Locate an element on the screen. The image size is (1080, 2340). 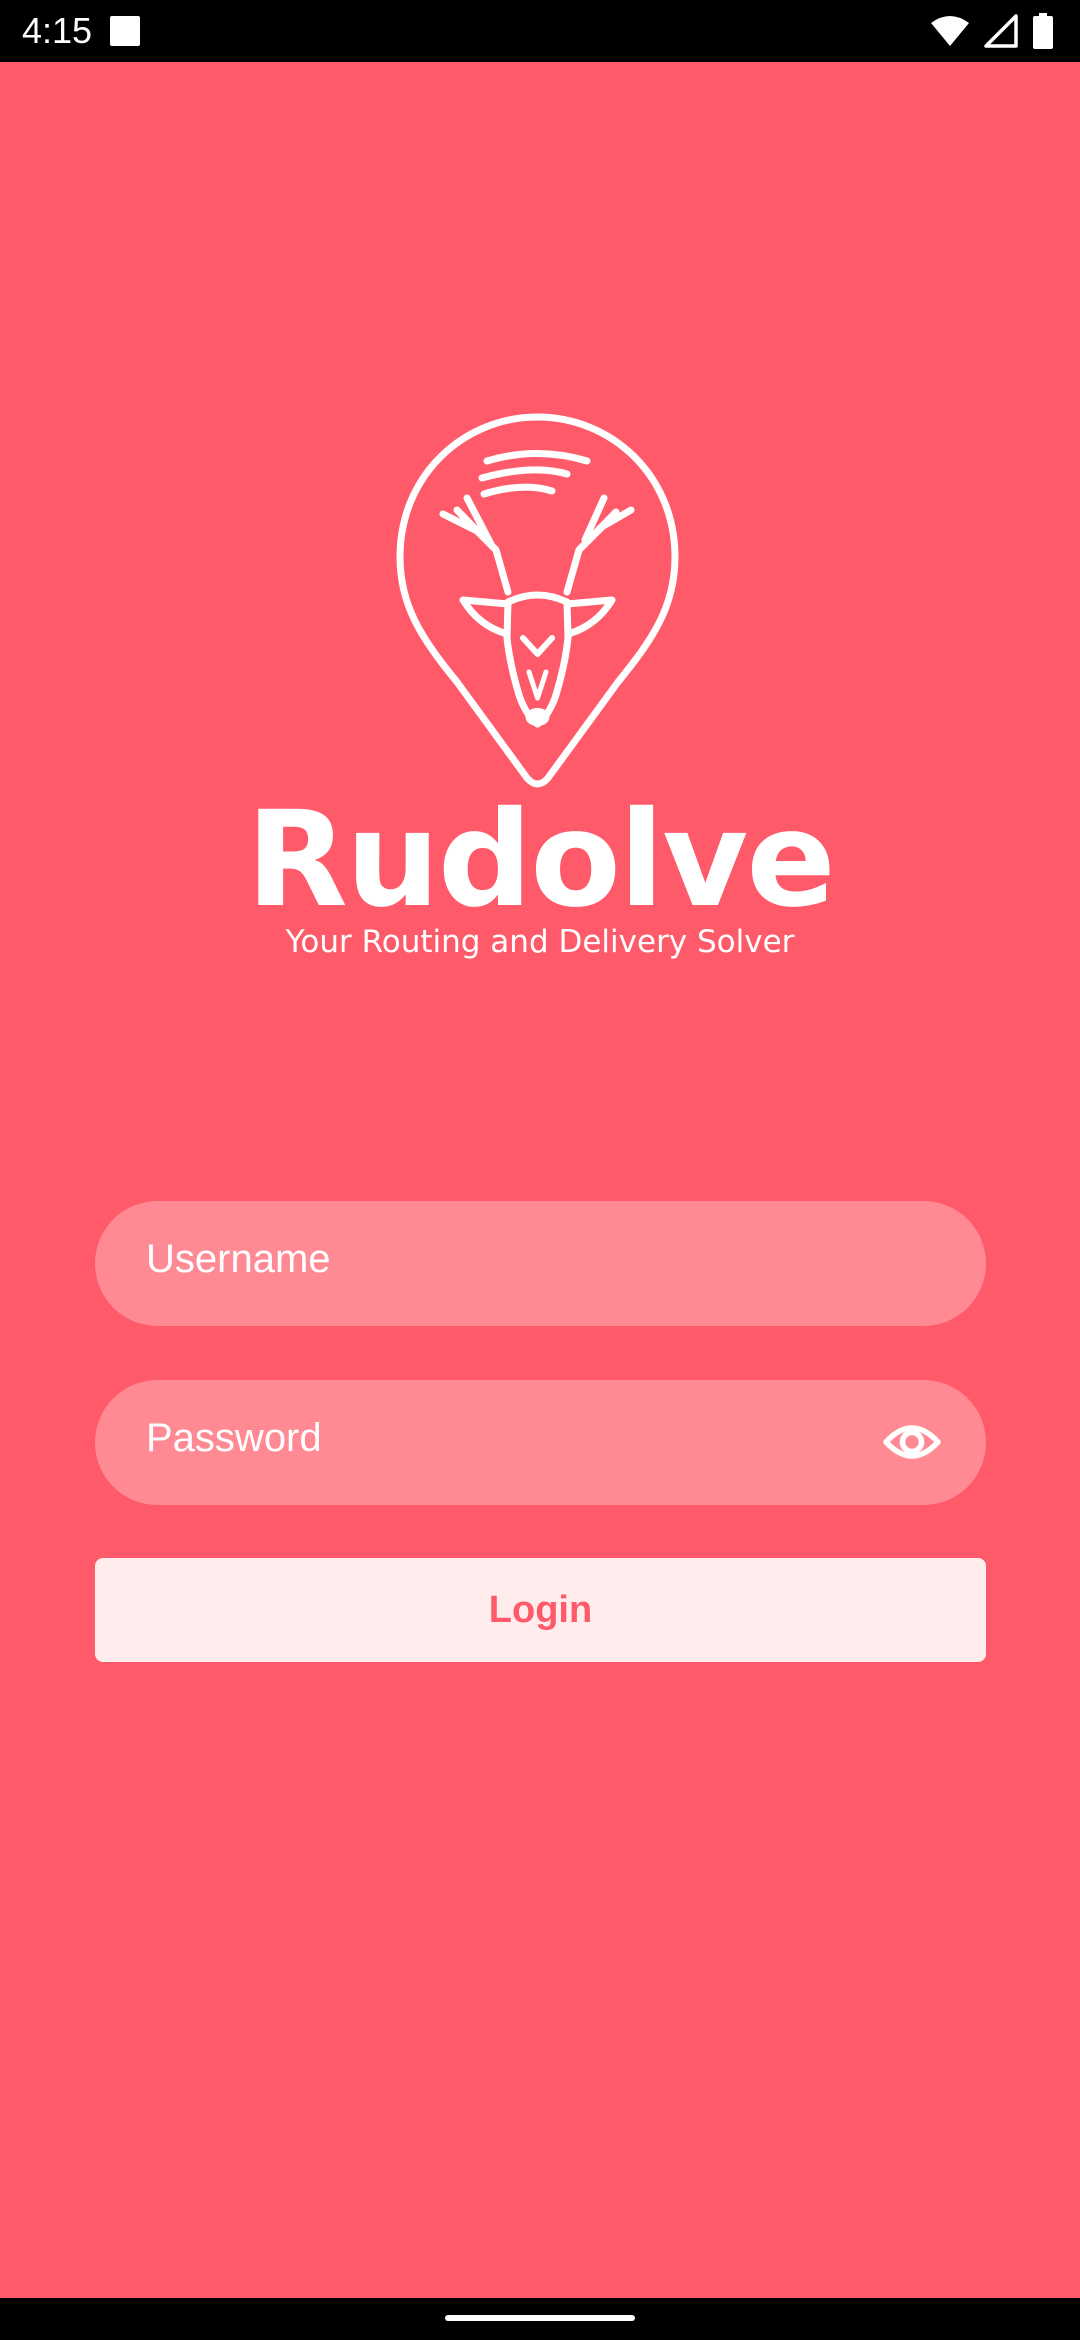
brand-name: Rudolve is located at coordinates (541, 860).